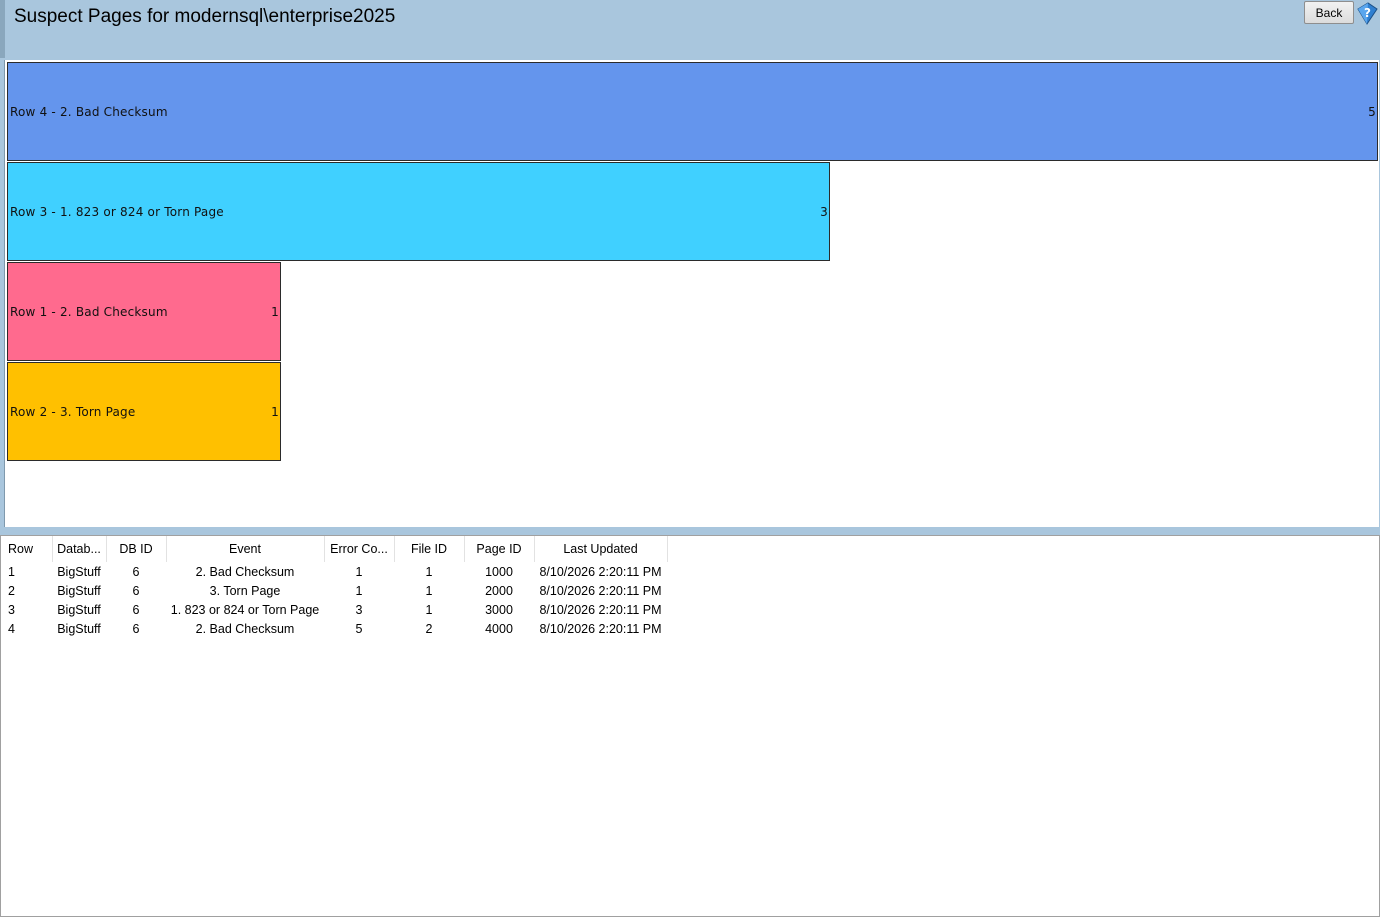  I want to click on table-cell: 4, so click(11, 628).